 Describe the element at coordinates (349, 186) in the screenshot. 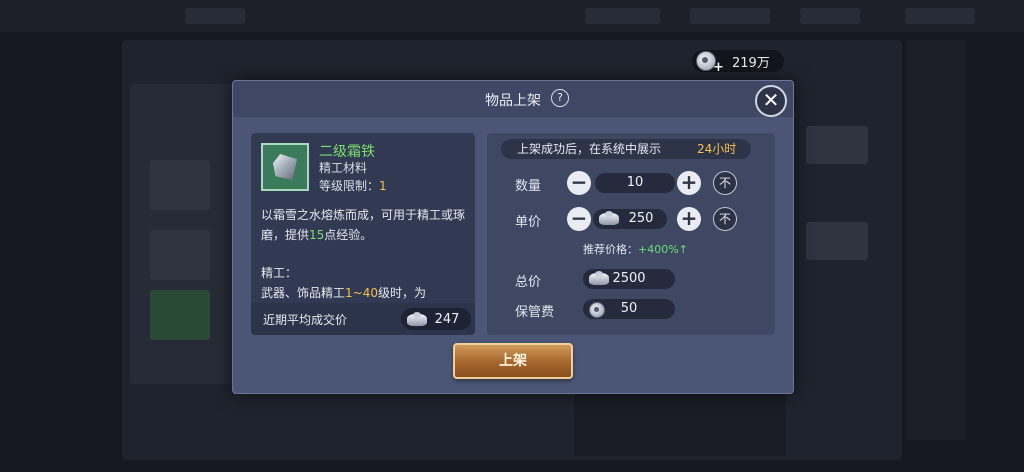

I see `item-level-label: 等级限制：` at that location.